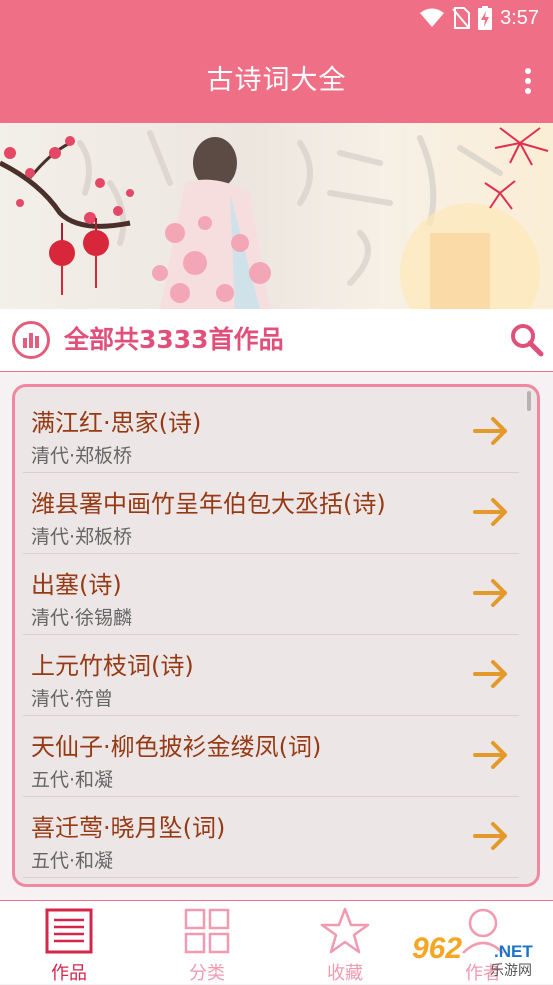 This screenshot has height=985, width=553. I want to click on list-item: 潍县署中画竹呈年伯包大丞括(诗) 清代·郑板桥, so click(271, 513).